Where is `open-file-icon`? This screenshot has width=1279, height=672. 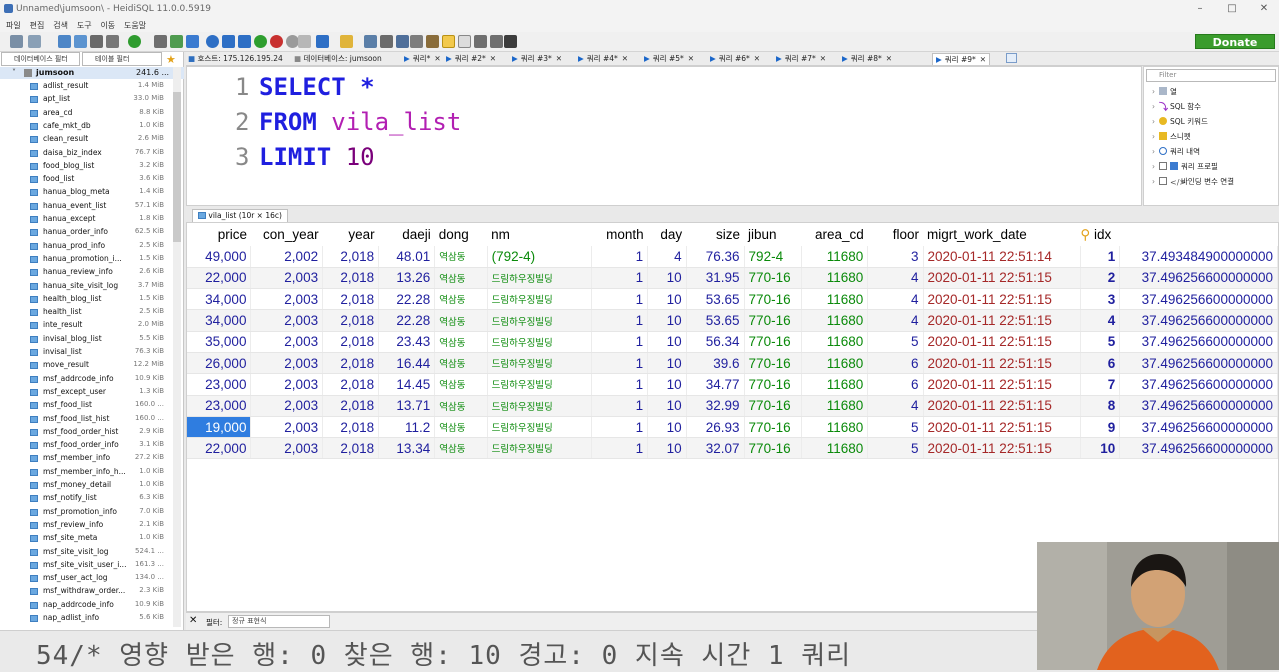 open-file-icon is located at coordinates (346, 41).